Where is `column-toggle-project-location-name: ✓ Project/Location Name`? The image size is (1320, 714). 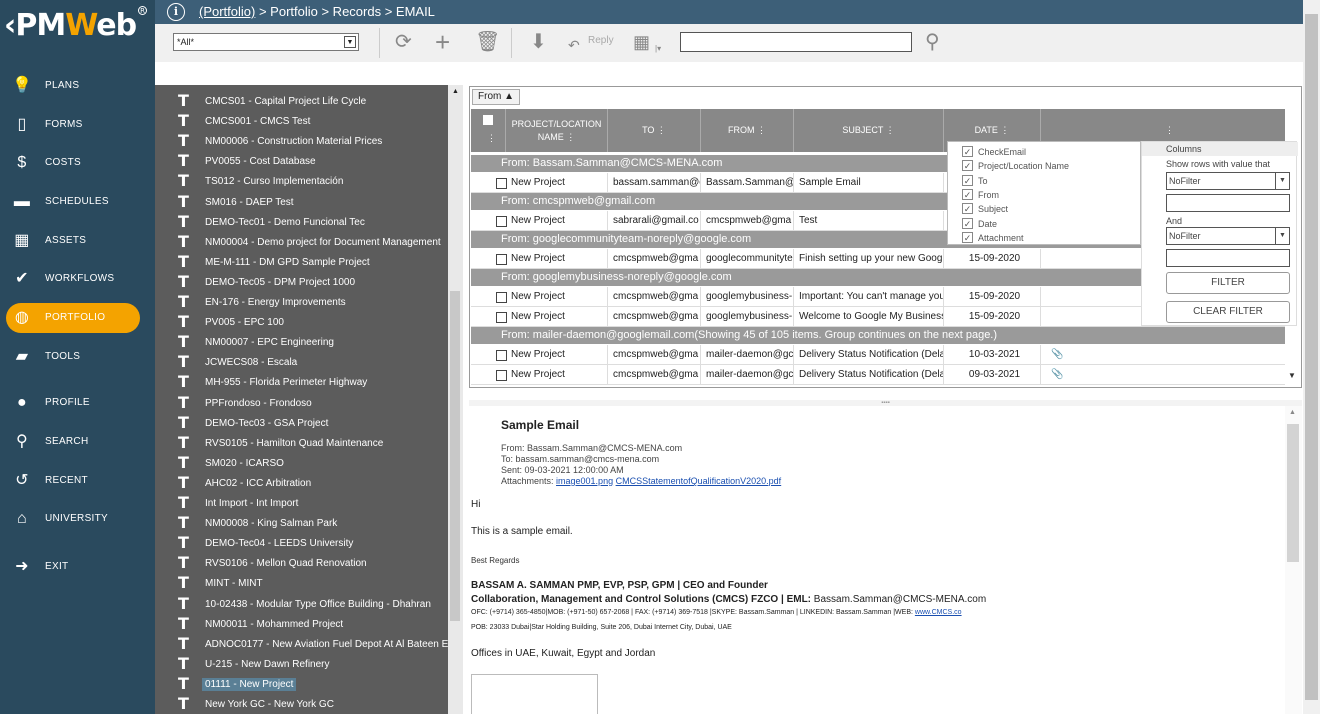
column-toggle-project-location-name: ✓ Project/Location Name is located at coordinates (1015, 166).